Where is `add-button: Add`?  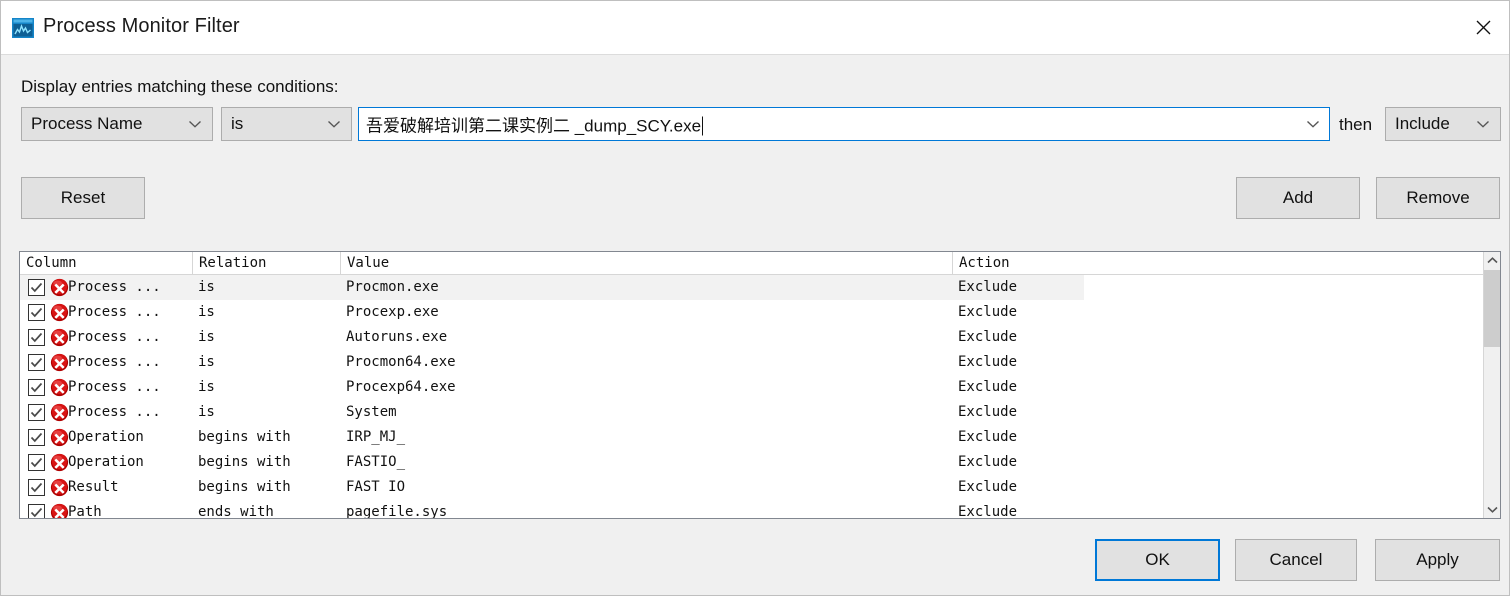
add-button: Add is located at coordinates (1298, 198).